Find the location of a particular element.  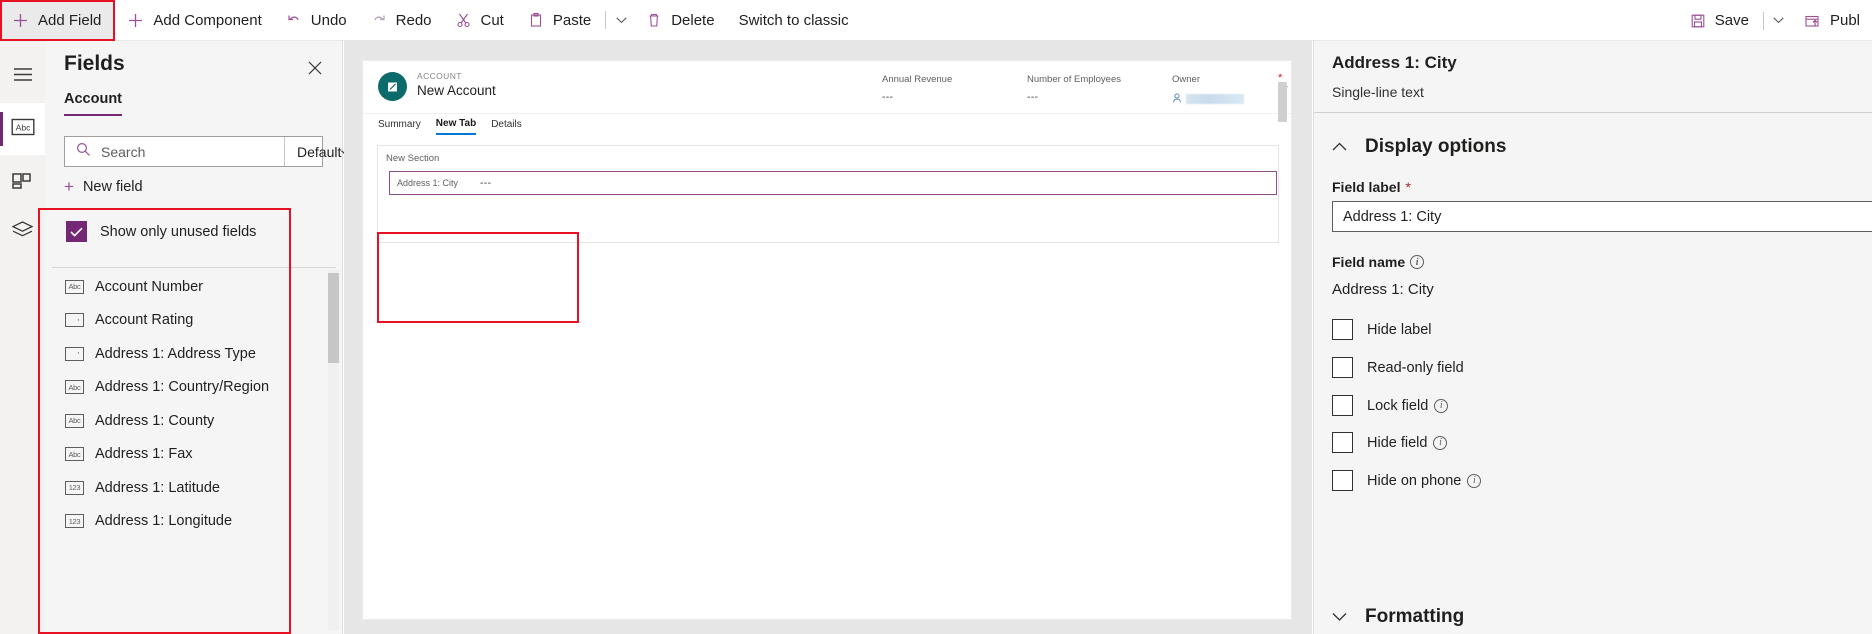

formatting-section-header: Formatting is located at coordinates (1398, 617).